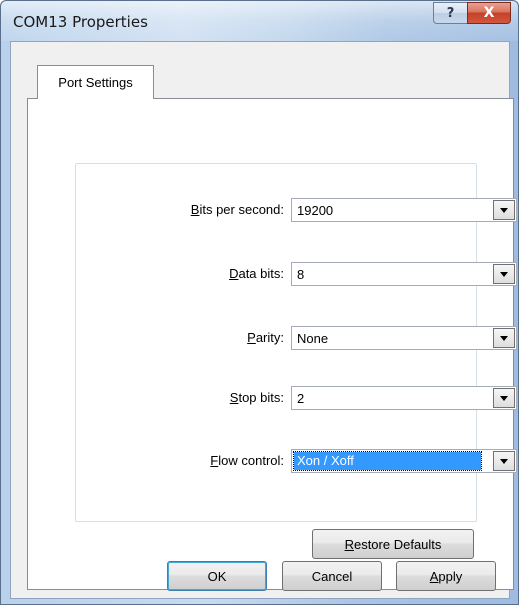 The height and width of the screenshot is (605, 519). What do you see at coordinates (349, 544) in the screenshot?
I see `restore-defaults-mnemonic: R` at bounding box center [349, 544].